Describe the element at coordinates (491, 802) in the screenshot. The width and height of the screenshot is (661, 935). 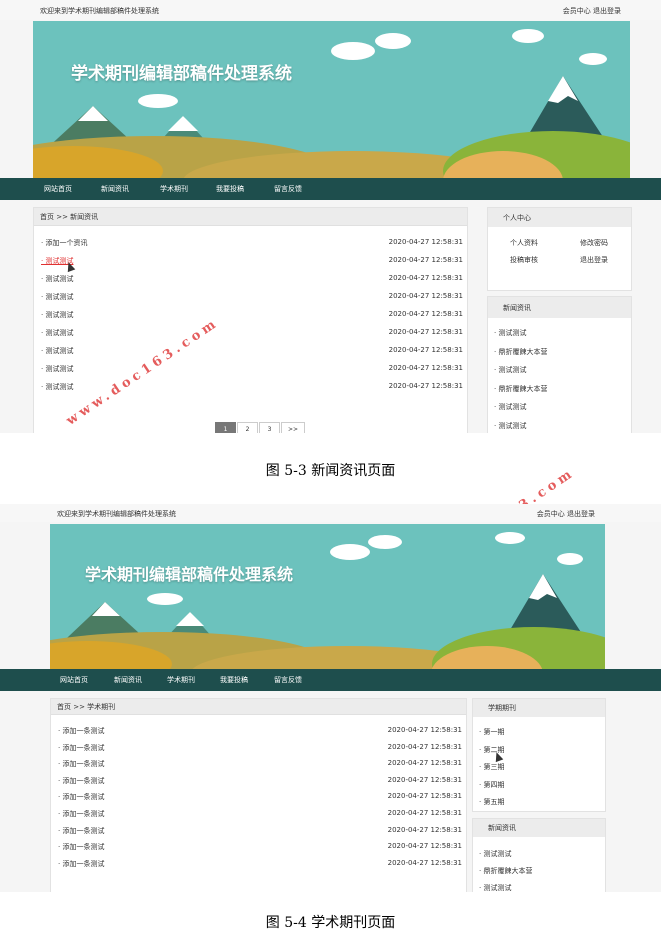
I see `sidebar-issue-item: · 第五期` at that location.